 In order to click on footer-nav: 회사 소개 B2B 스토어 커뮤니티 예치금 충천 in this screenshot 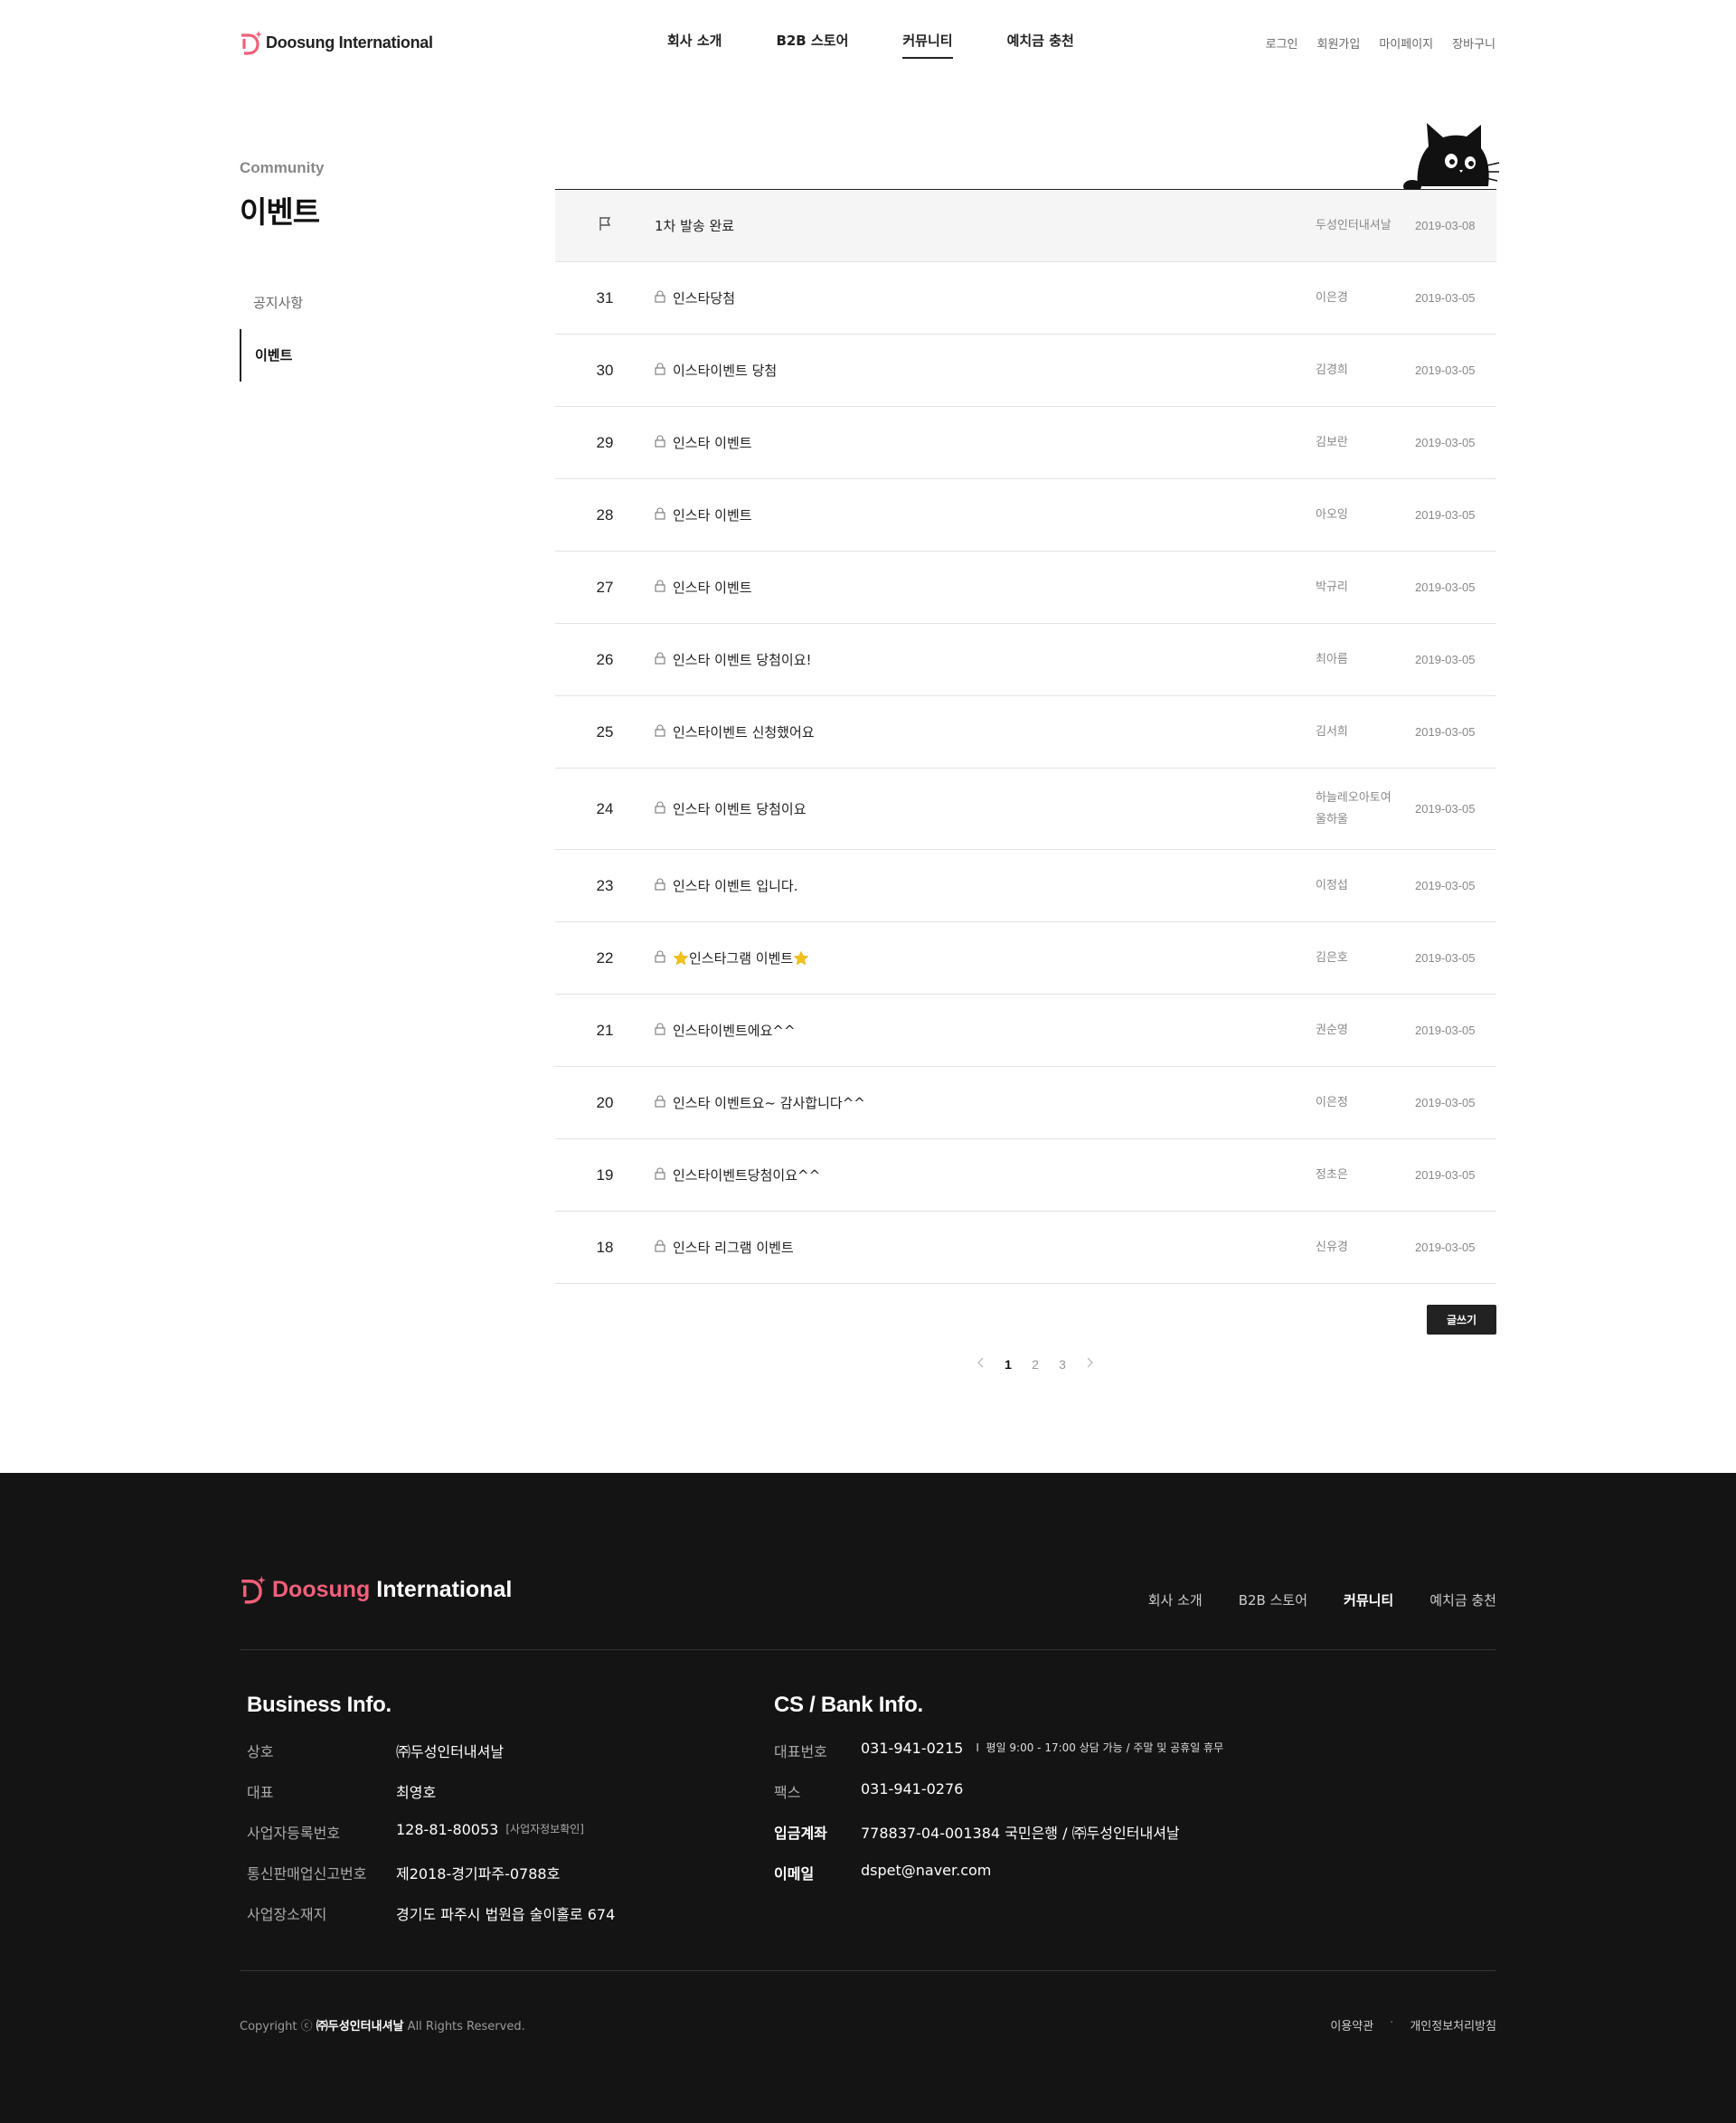, I will do `click(1304, 1599)`.